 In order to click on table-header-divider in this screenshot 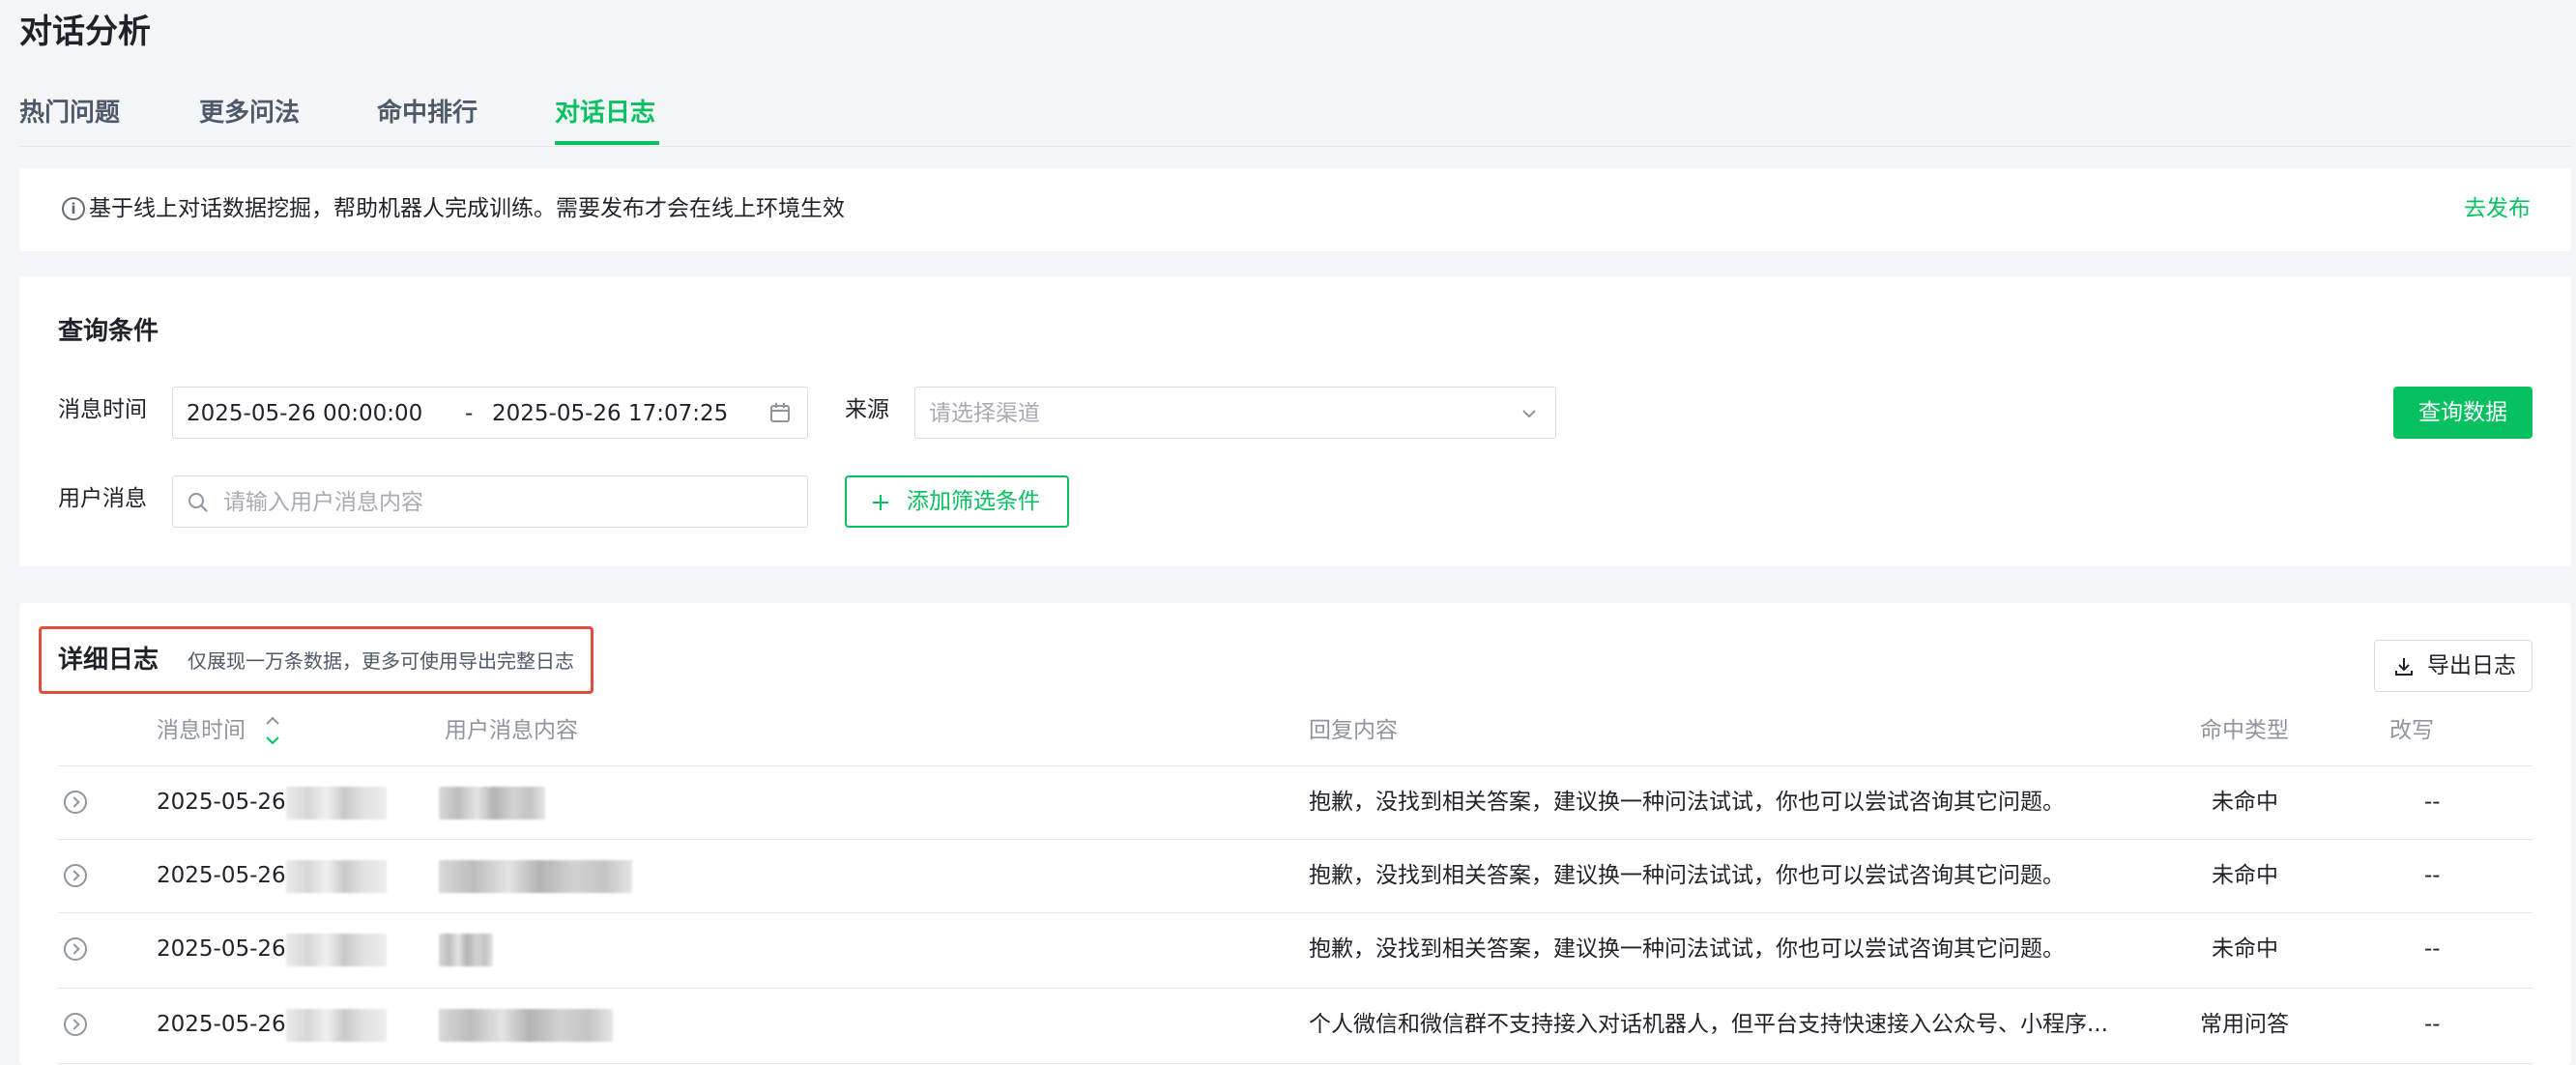, I will do `click(1295, 765)`.